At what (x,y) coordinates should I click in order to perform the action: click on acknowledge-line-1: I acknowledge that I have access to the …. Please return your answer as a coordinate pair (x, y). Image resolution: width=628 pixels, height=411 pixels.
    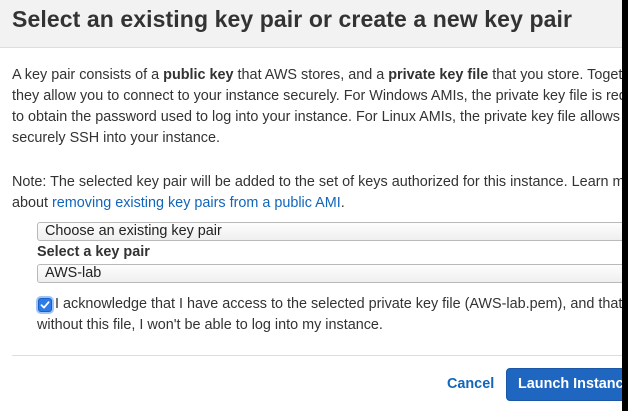
    Looking at the image, I should click on (339, 304).